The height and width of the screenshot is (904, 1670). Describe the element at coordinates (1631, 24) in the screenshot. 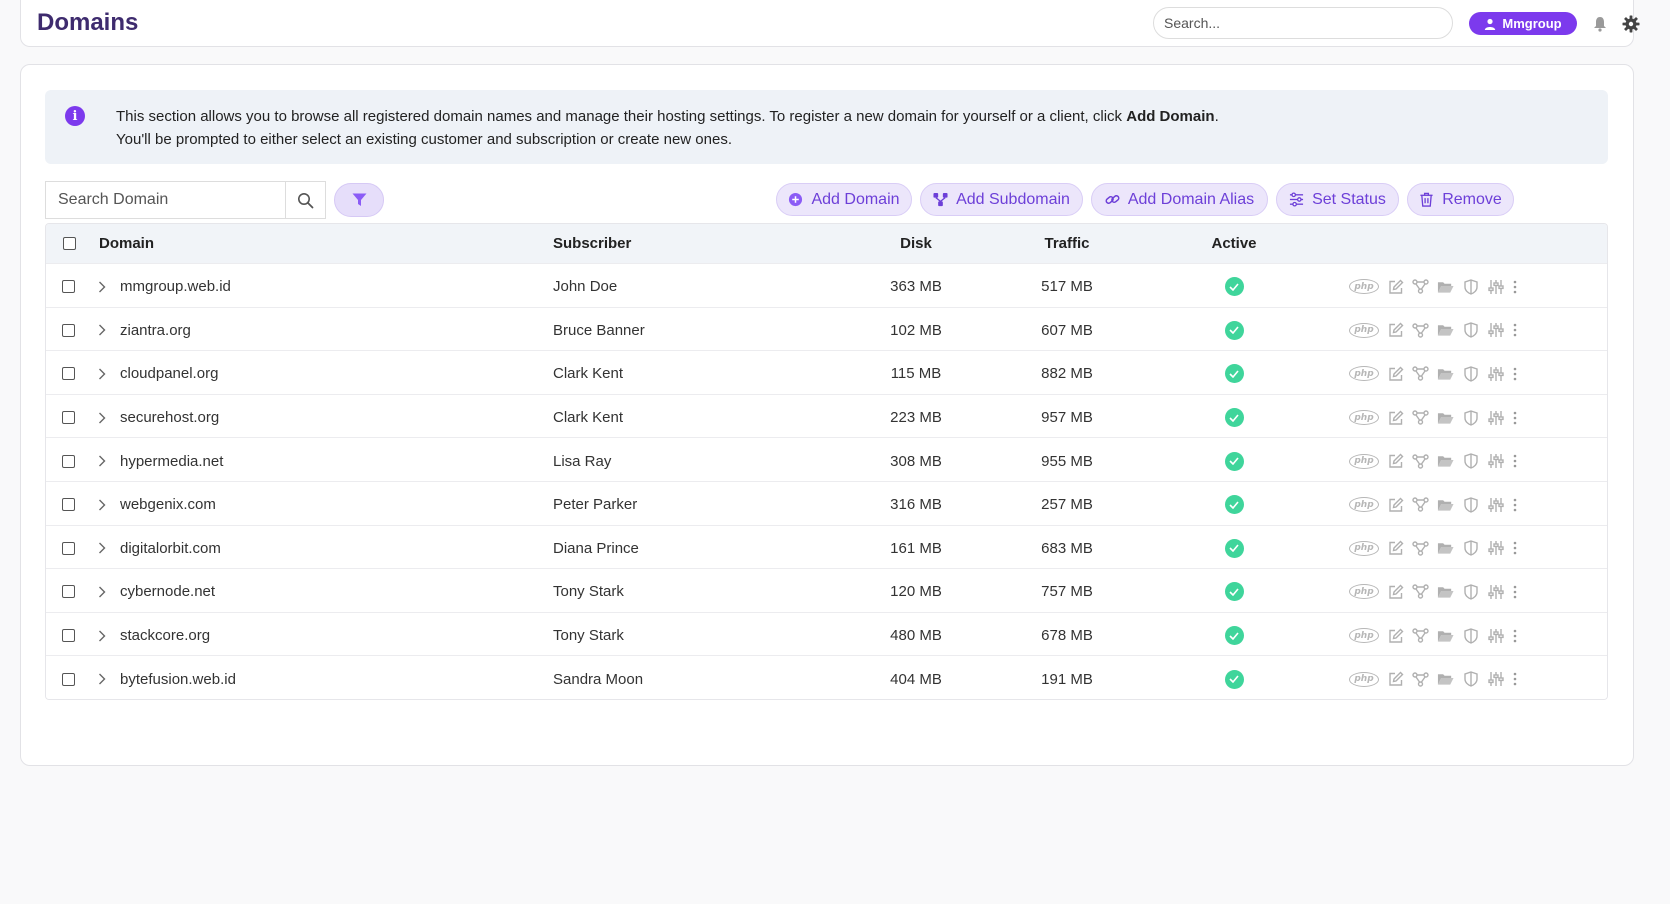

I see `gear-icon` at that location.